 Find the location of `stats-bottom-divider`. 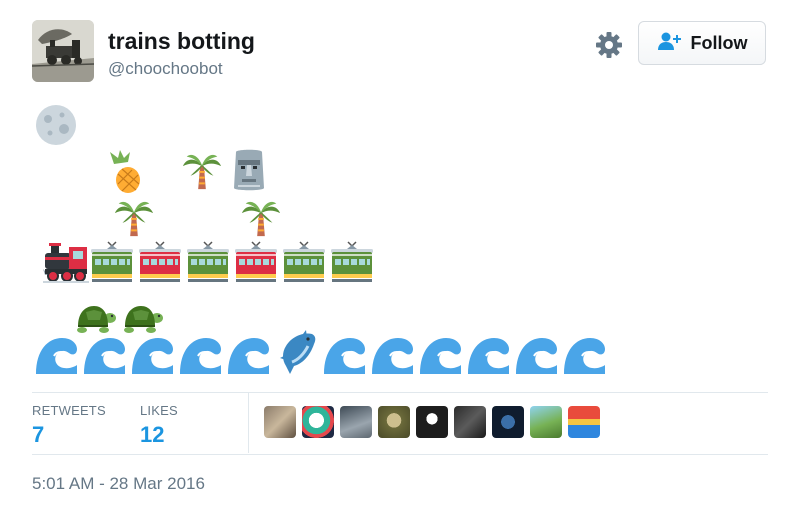

stats-bottom-divider is located at coordinates (400, 454).